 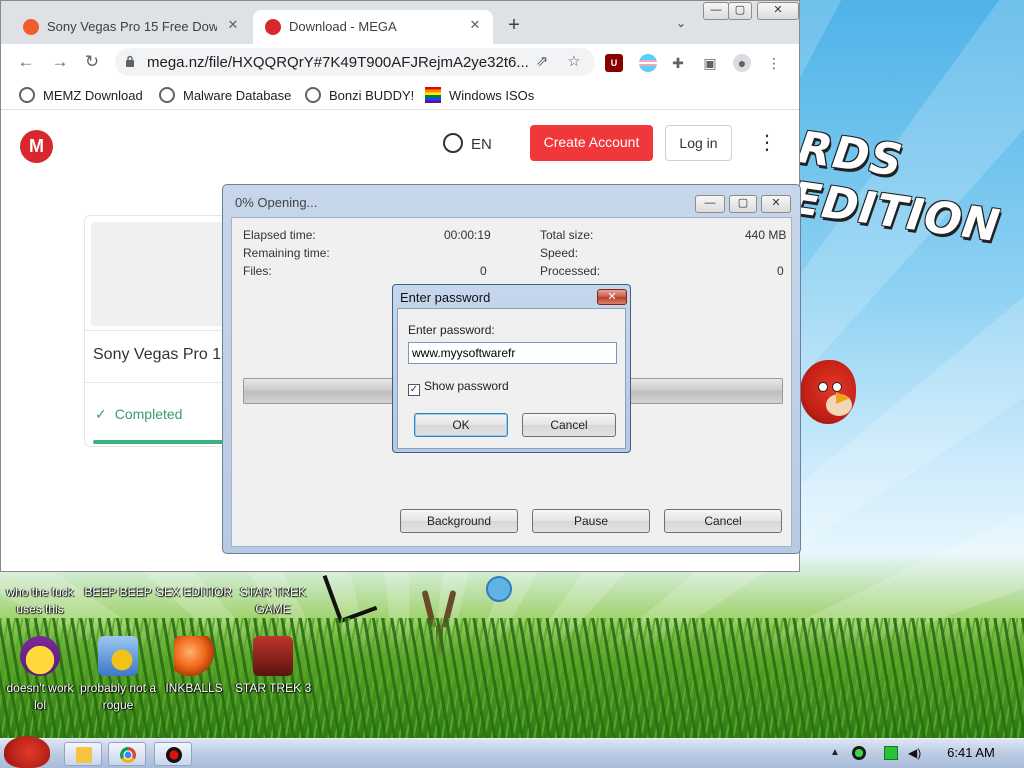 What do you see at coordinates (483, 271) in the screenshot?
I see `files-value: 0` at bounding box center [483, 271].